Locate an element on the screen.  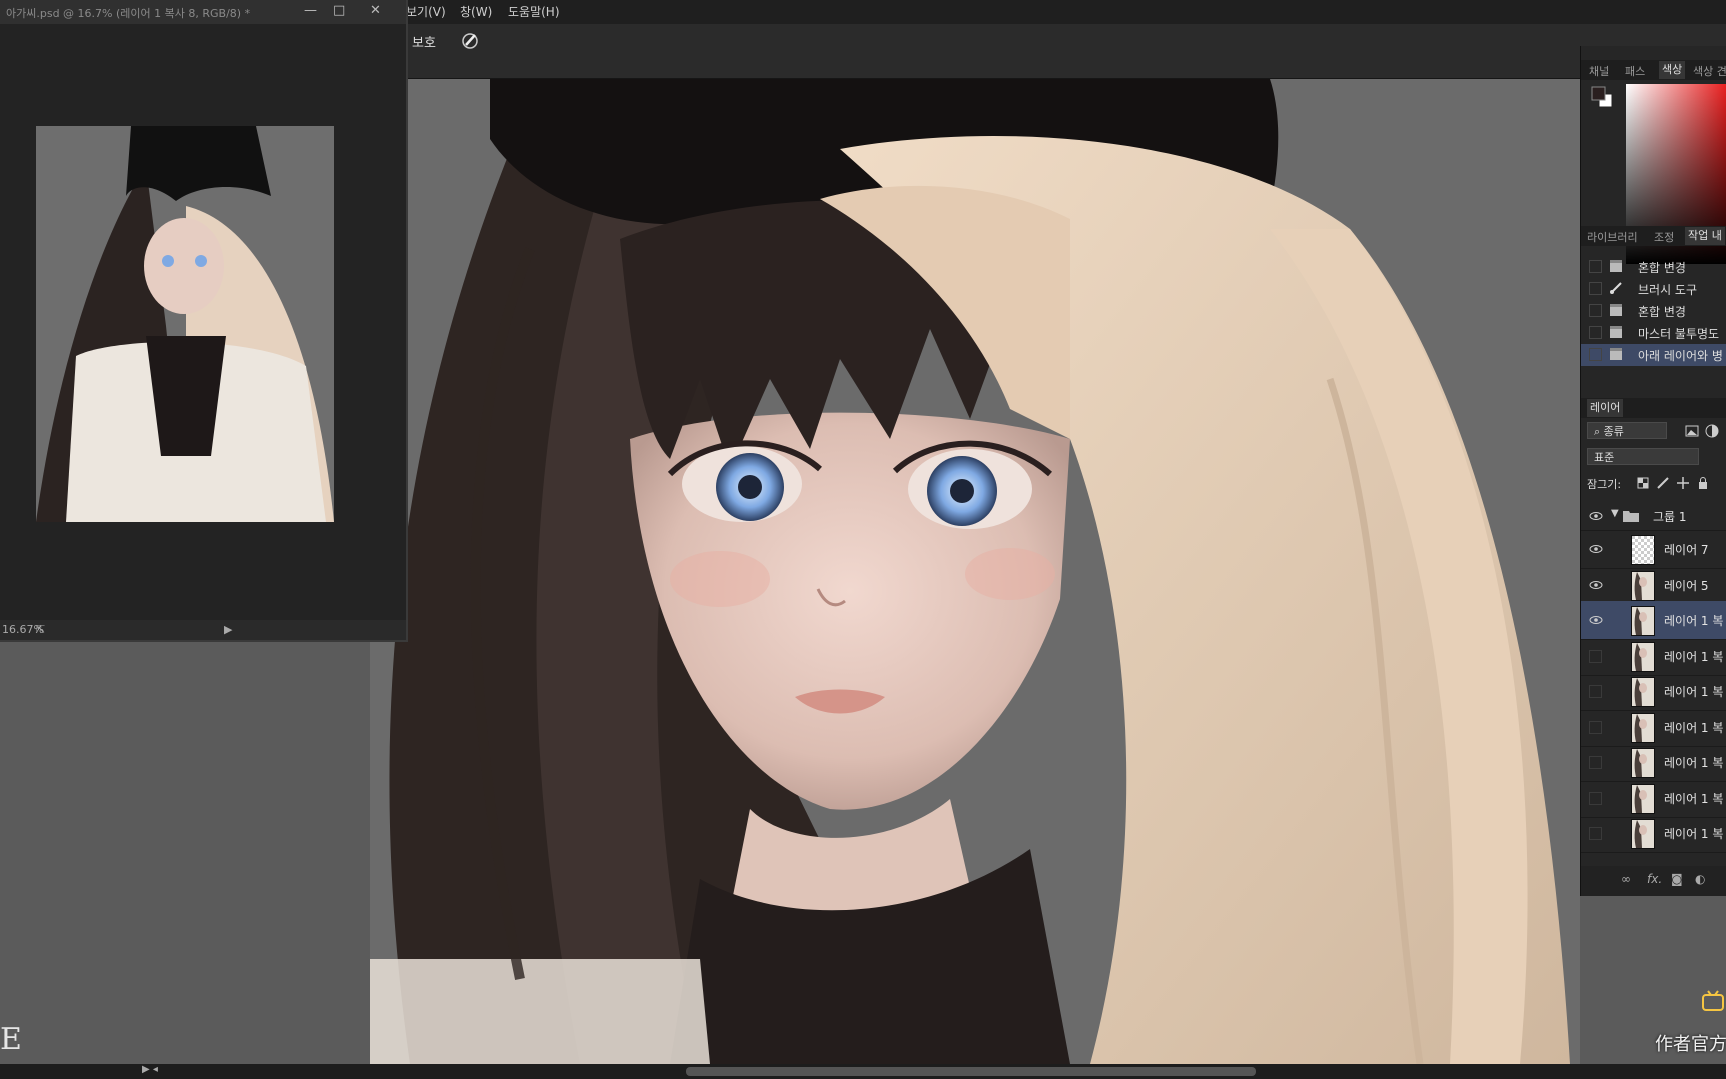
status-play-icon: ▶ ◂ is located at coordinates (150, 1069).